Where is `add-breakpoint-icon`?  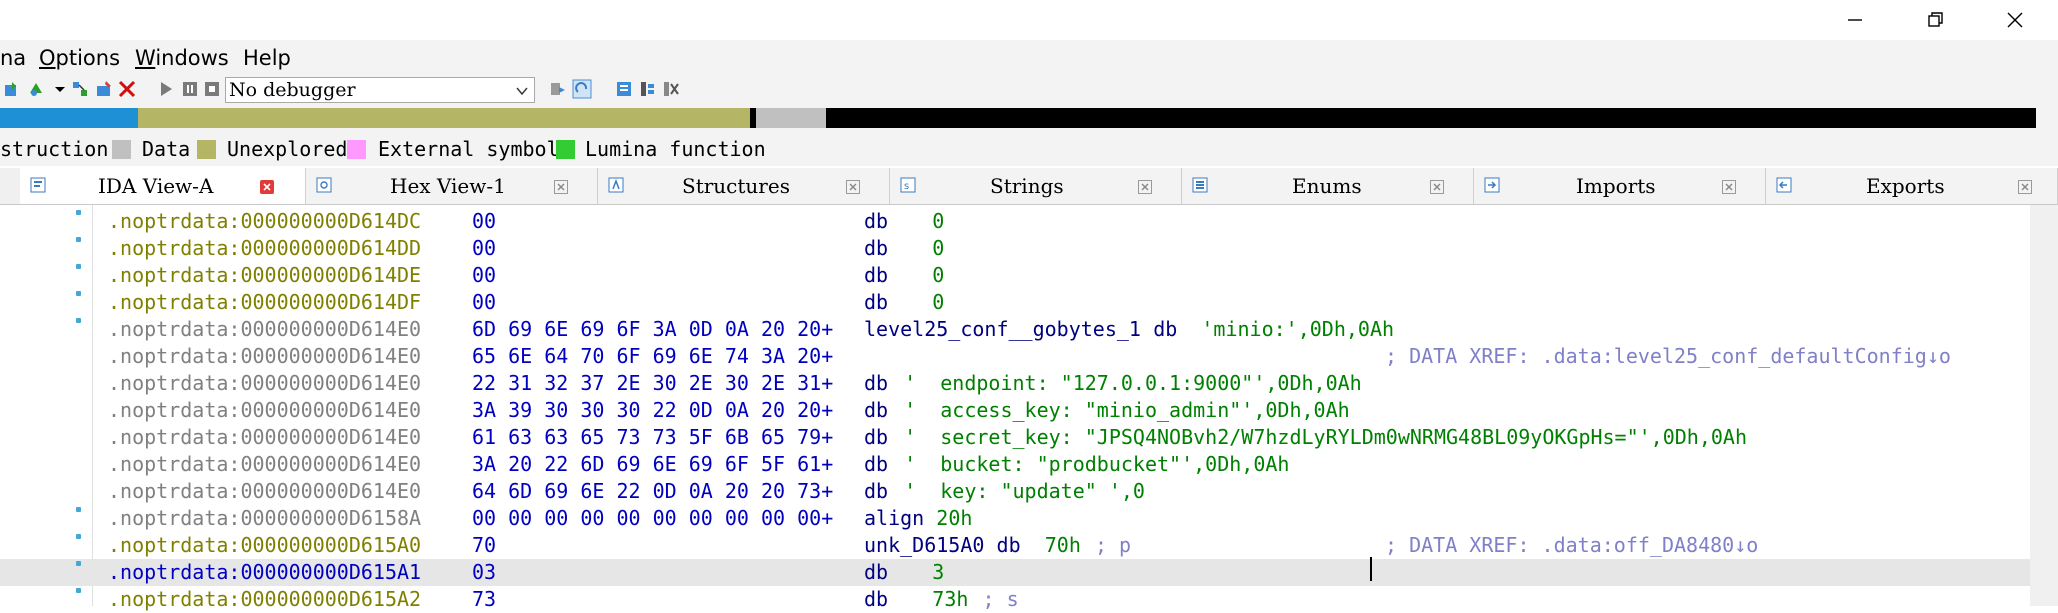
add-breakpoint-icon is located at coordinates (12, 89).